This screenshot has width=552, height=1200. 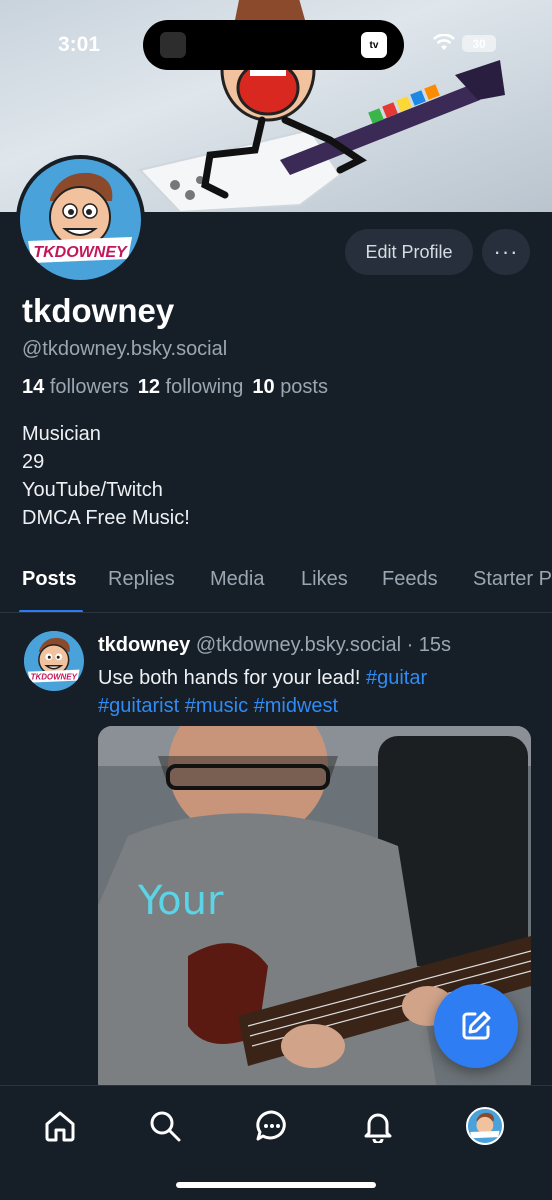 What do you see at coordinates (138, 706) in the screenshot?
I see `hashtag-link: #guitarist` at bounding box center [138, 706].